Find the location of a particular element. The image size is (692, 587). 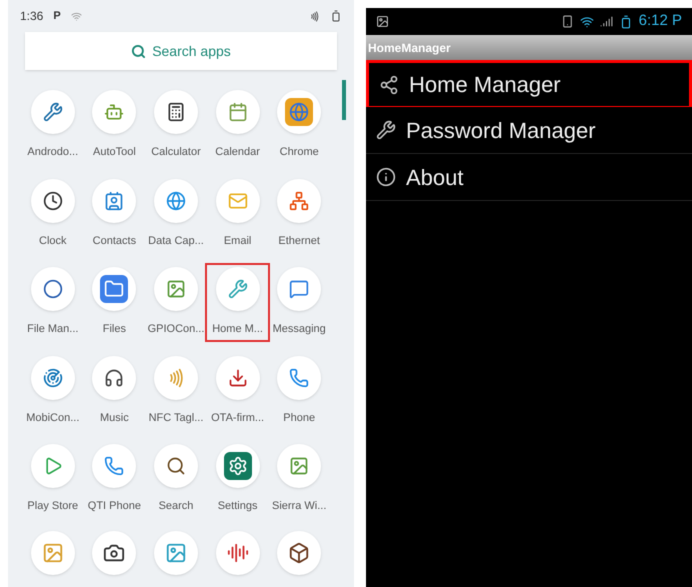

app-item: AutoTool is located at coordinates (115, 125).